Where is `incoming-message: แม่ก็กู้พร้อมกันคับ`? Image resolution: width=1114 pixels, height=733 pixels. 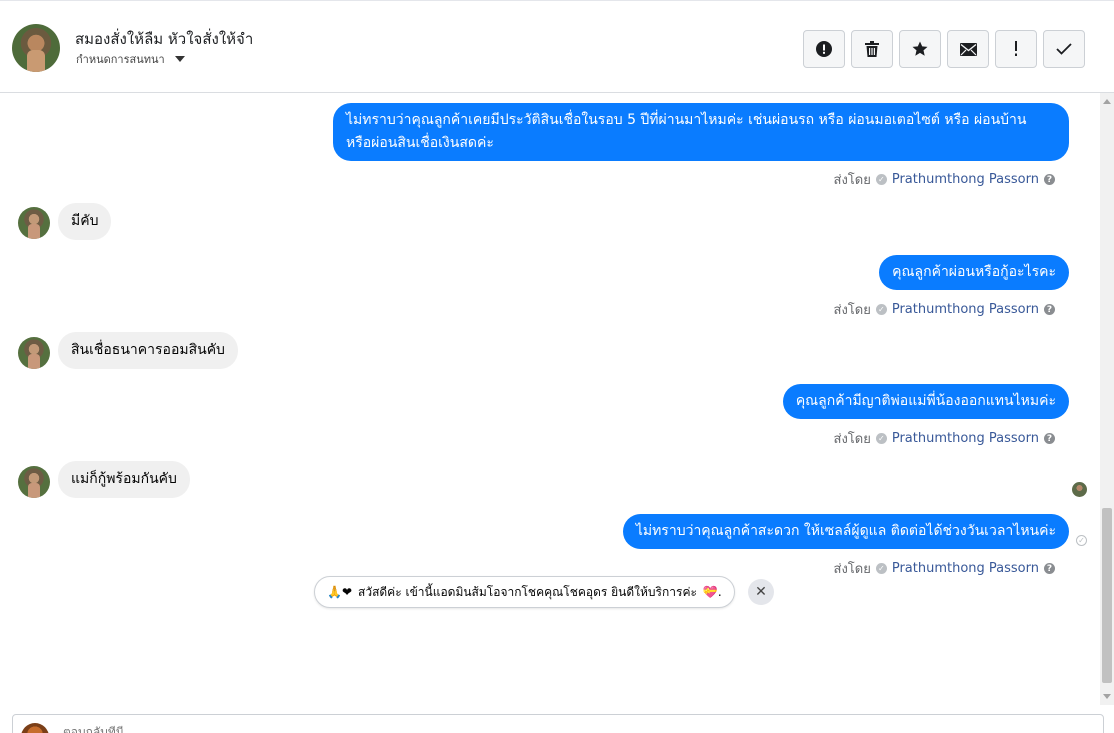 incoming-message: แม่ก็กู้พร้อมกันคับ is located at coordinates (124, 479).